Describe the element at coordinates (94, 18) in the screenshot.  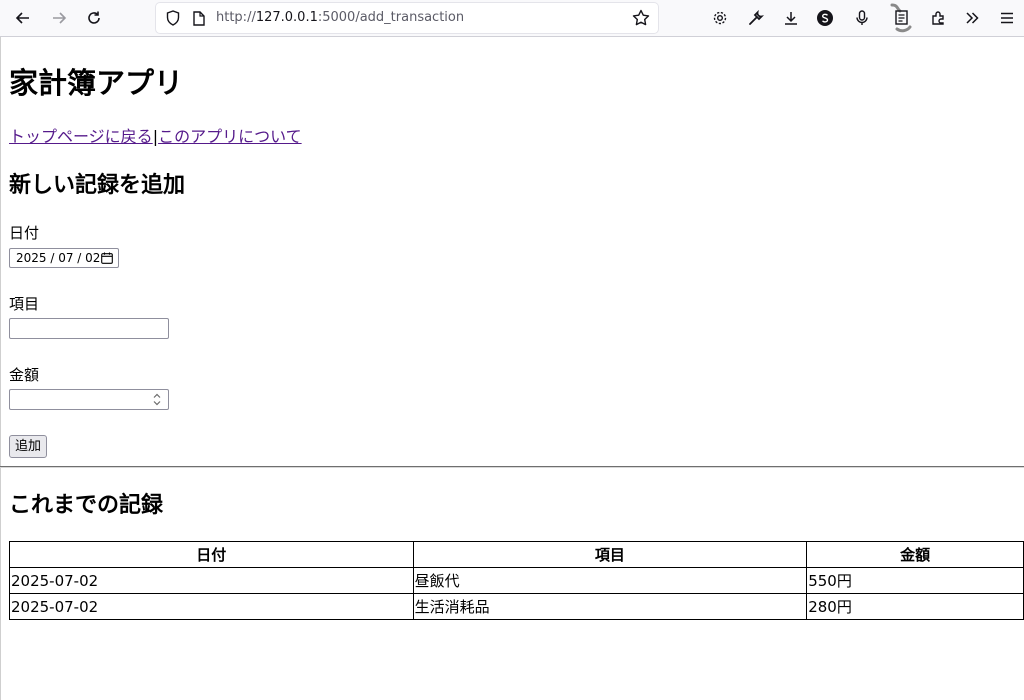
I see `reload-icon` at that location.